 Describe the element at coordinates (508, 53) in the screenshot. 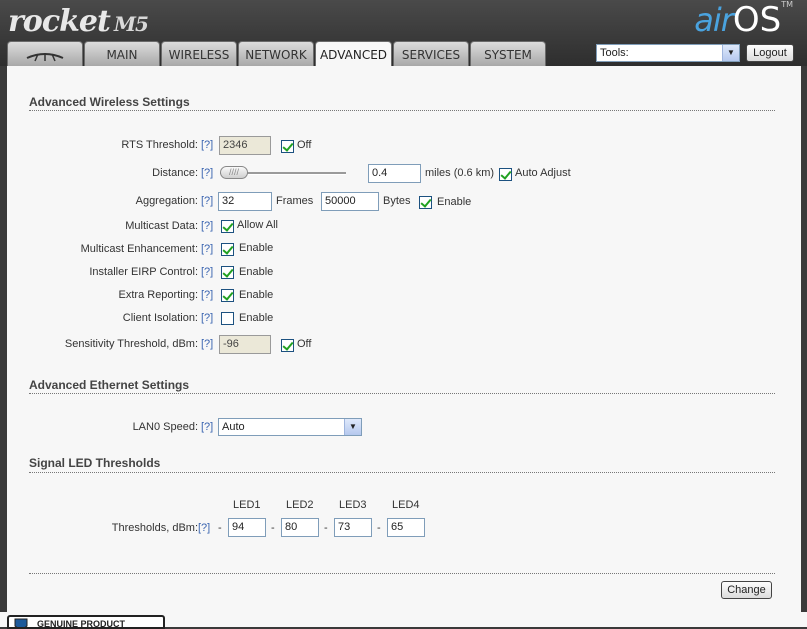

I see `tab-system: SYSTEM` at that location.